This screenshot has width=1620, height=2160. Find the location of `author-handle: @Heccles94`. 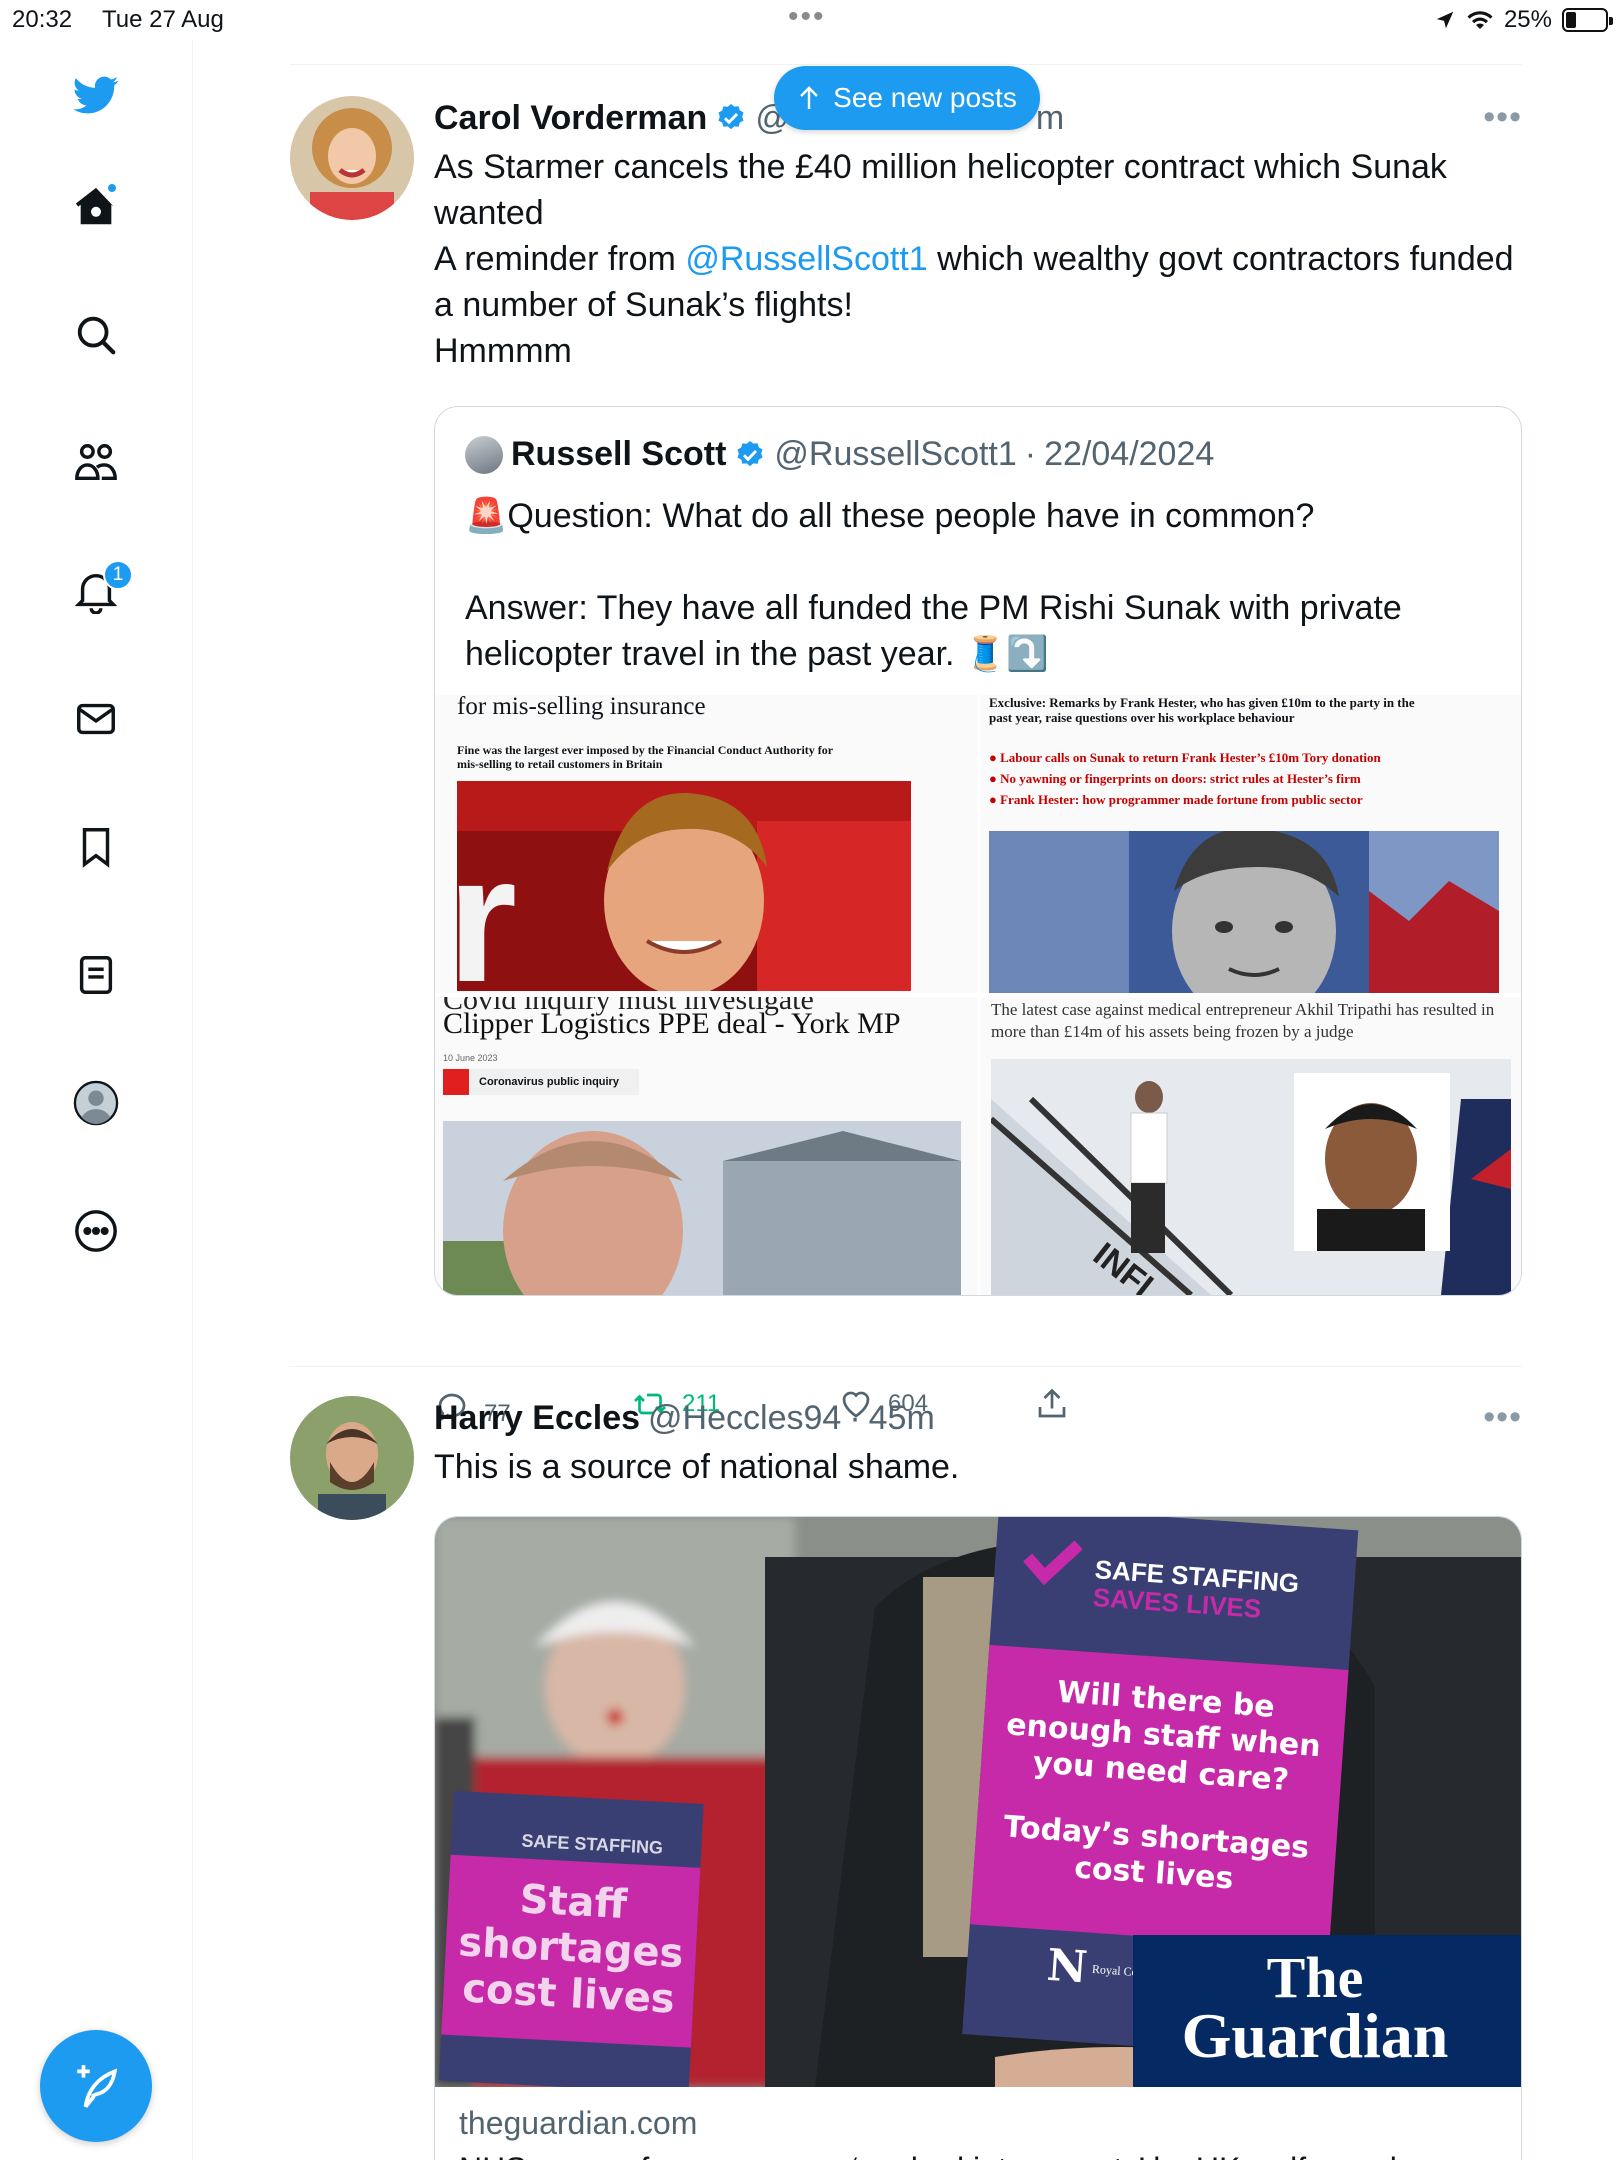

author-handle: @Heccles94 is located at coordinates (744, 1418).